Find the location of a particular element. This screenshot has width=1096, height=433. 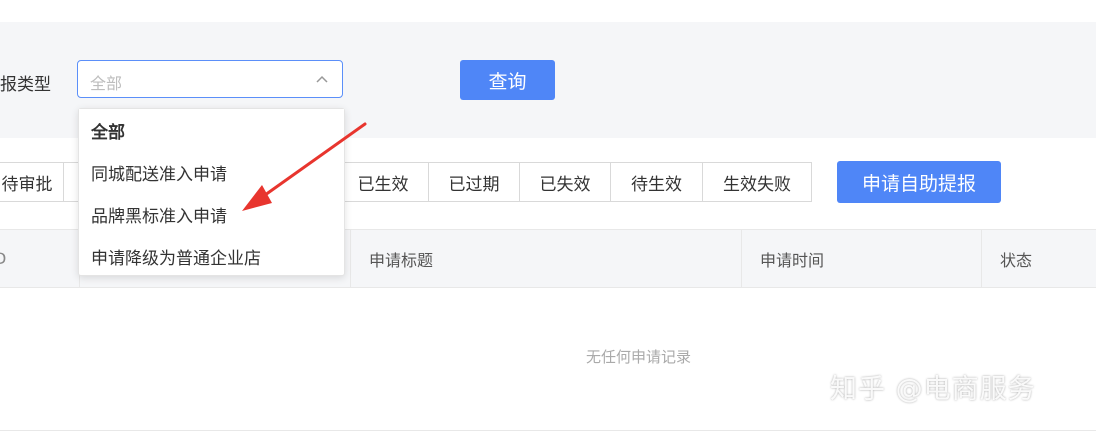

tab-failed: 生效失败 is located at coordinates (757, 182).